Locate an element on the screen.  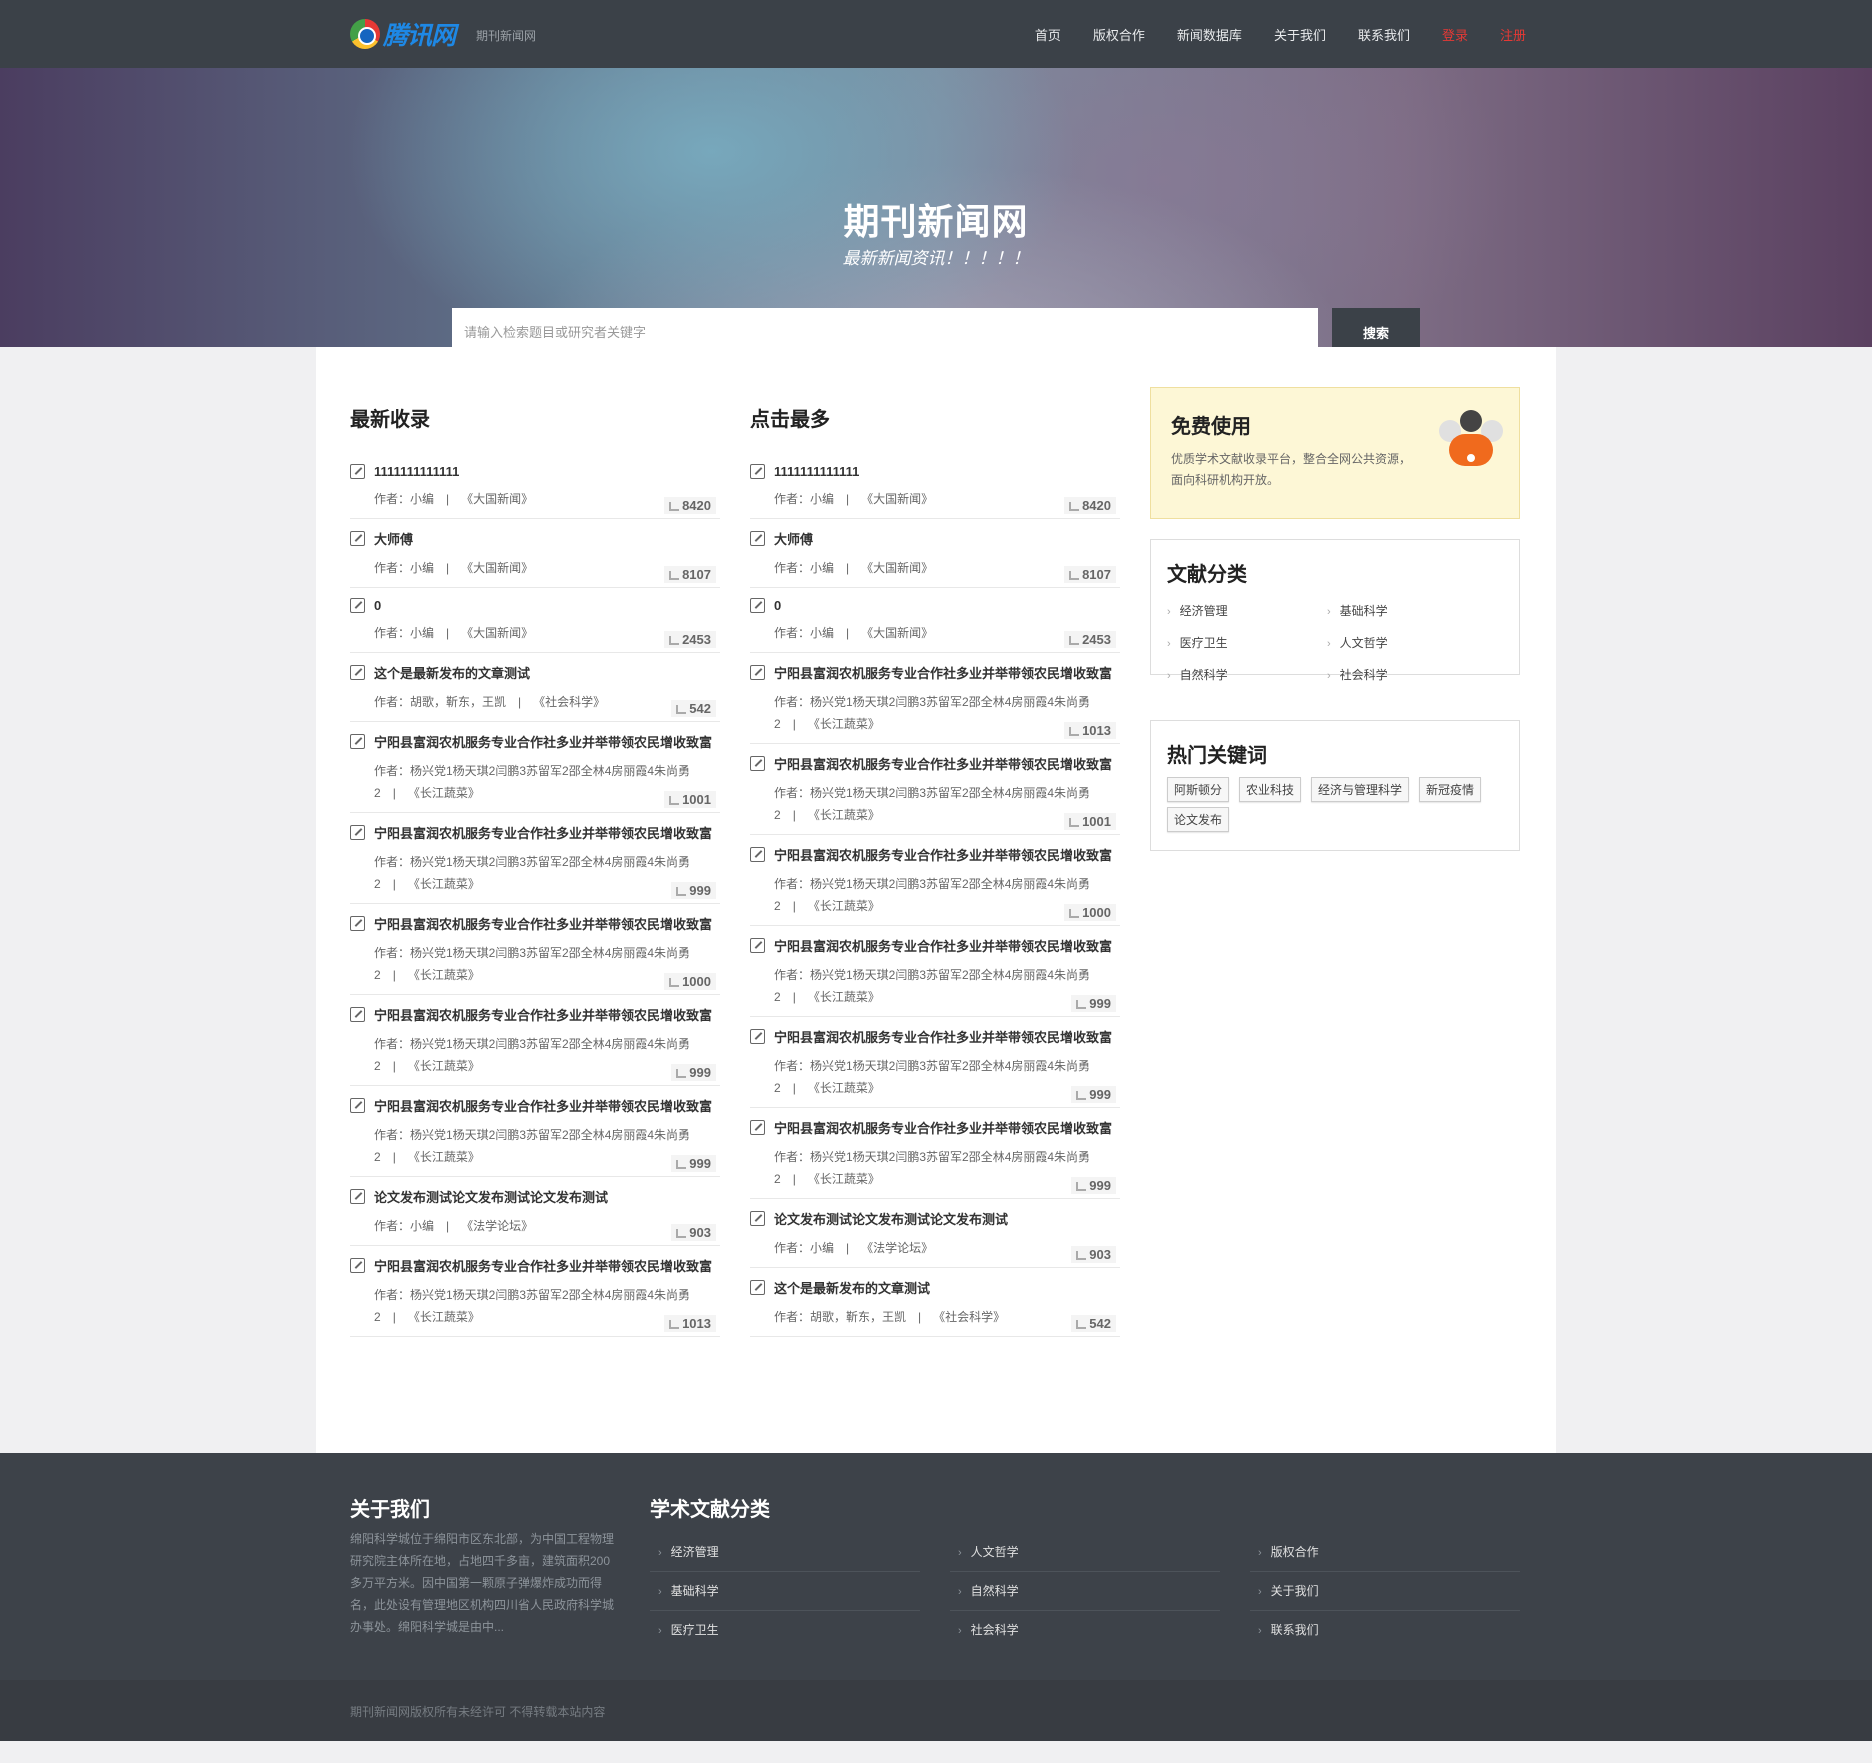
like-count: 999 is located at coordinates (693, 890).